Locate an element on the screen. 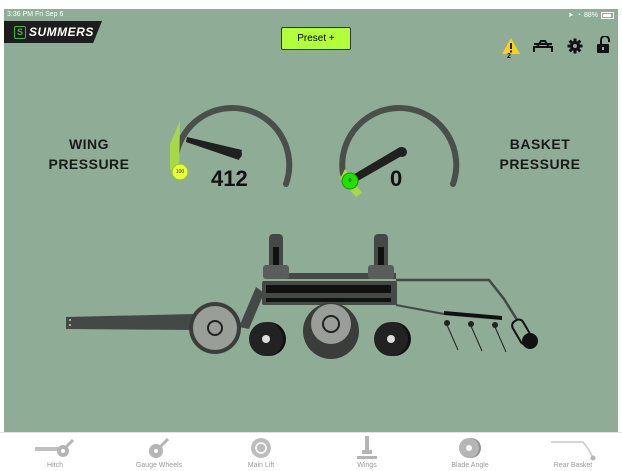 The image size is (622, 471). gauge-wheel-icon is located at coordinates (159, 447).